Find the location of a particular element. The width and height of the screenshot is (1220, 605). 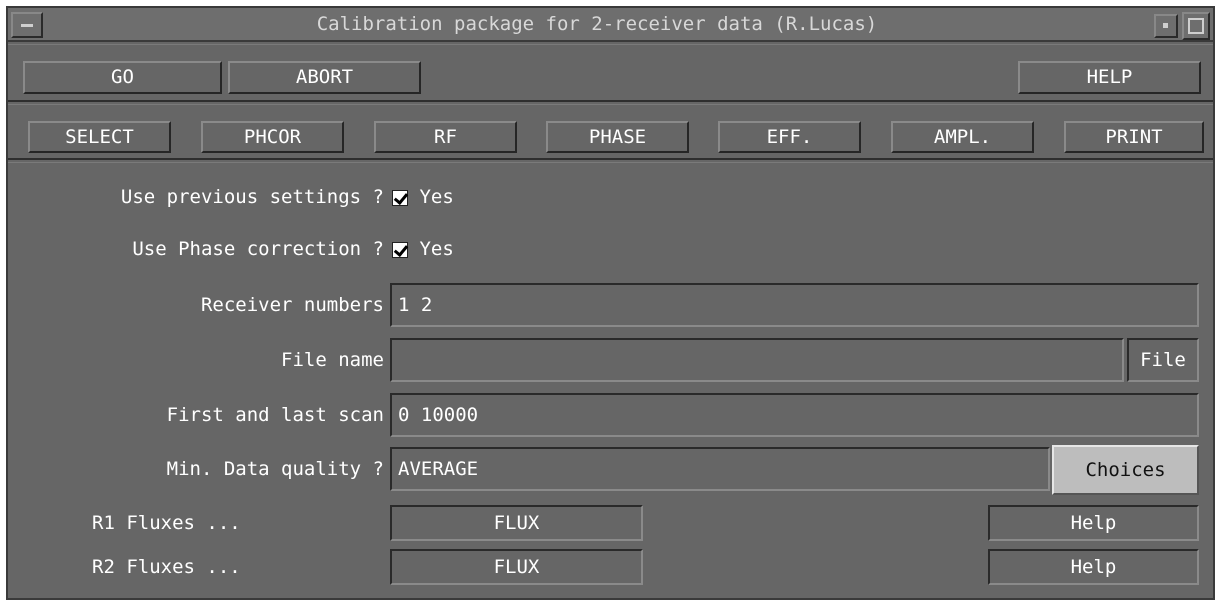

use-phase-toggle: Yes is located at coordinates (423, 249).